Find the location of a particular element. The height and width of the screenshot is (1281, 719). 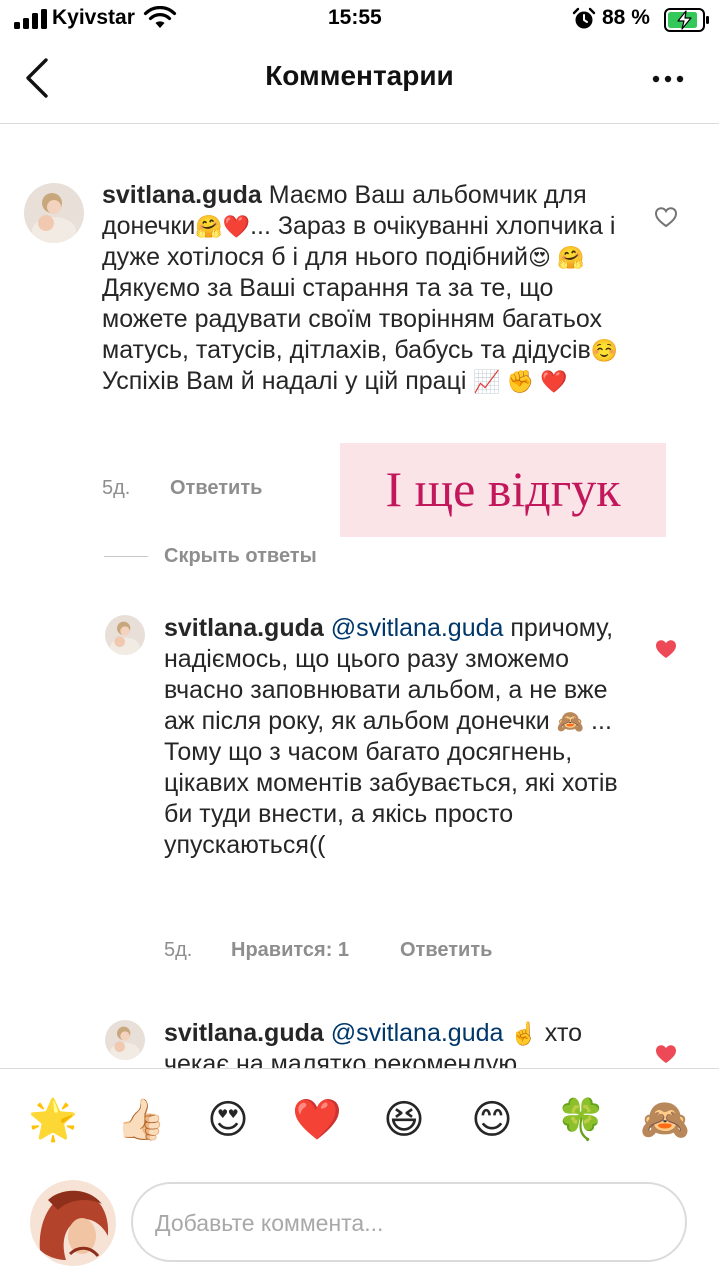

emoji: ☺️ is located at coordinates (604, 350).